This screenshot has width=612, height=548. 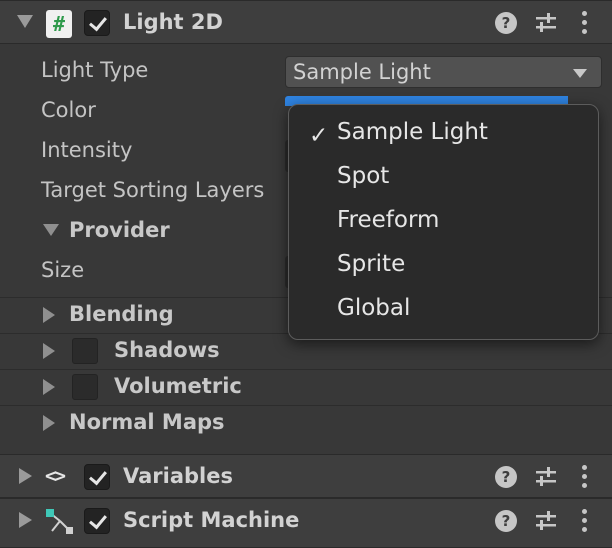 What do you see at coordinates (306, 387) in the screenshot?
I see `volumetric-section: Volumetric` at bounding box center [306, 387].